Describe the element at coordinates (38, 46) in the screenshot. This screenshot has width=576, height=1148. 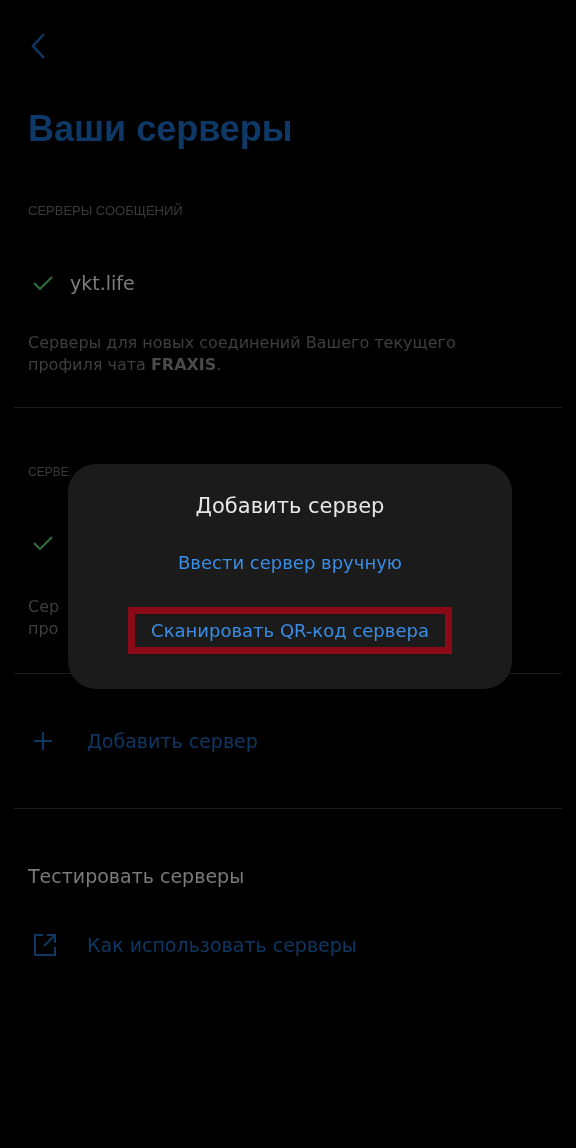
I see `back-icon` at that location.